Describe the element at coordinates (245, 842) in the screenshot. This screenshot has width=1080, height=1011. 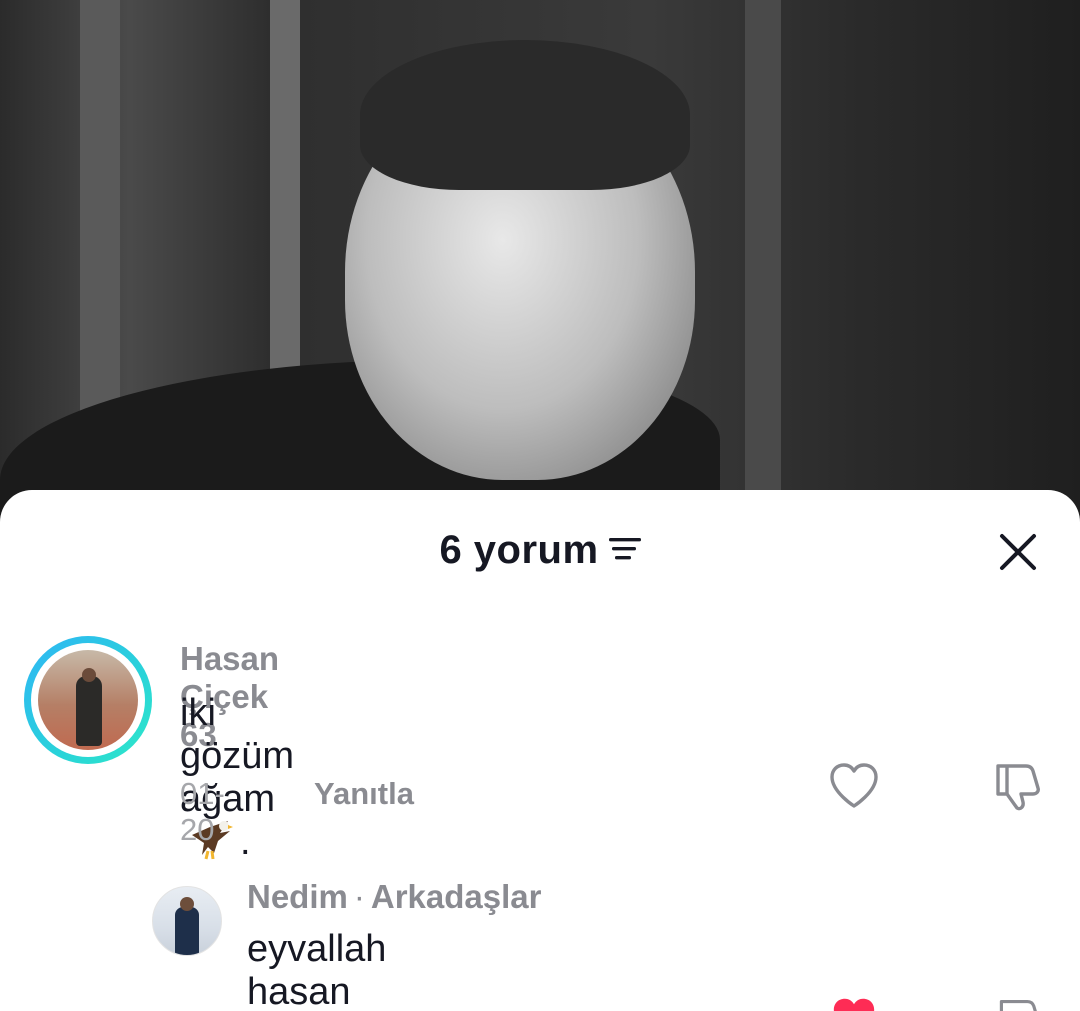
I see `comment-body-suffix: .` at that location.